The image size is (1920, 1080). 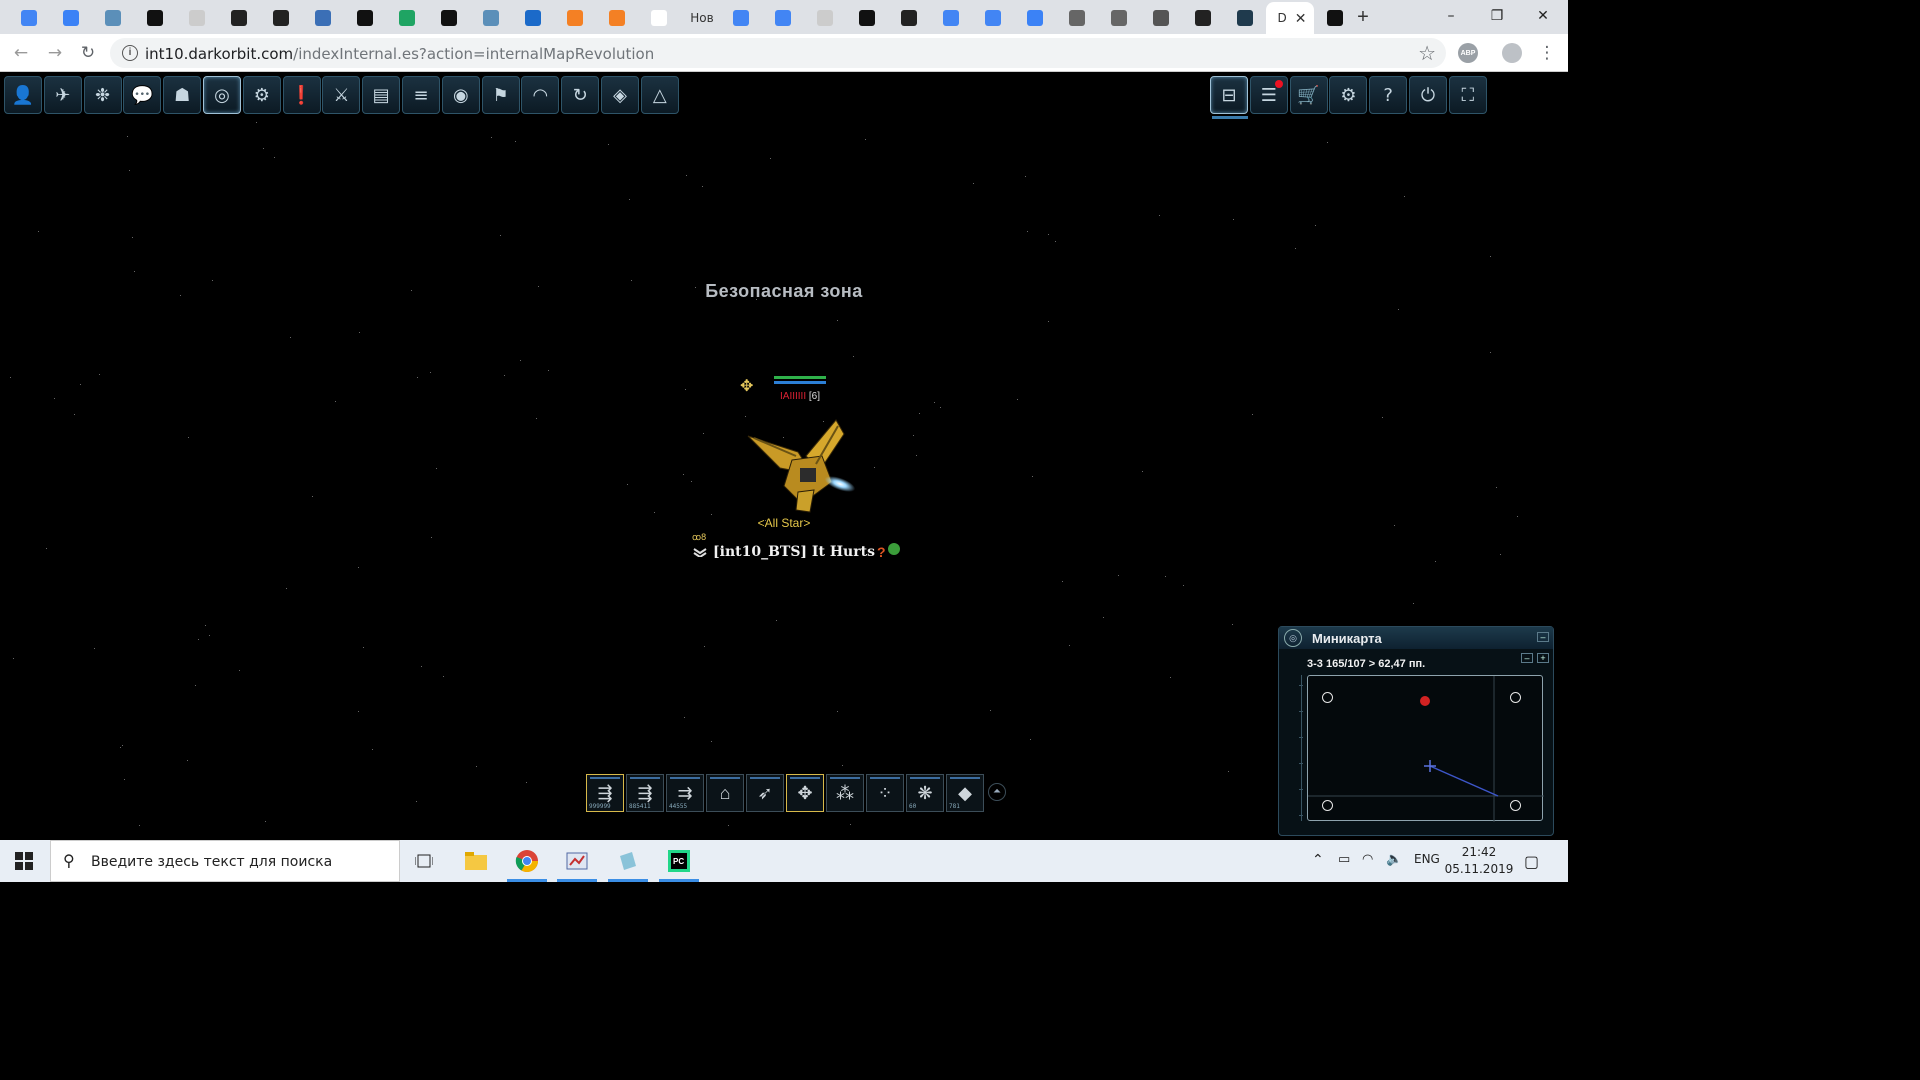 What do you see at coordinates (1388, 95) in the screenshot?
I see `help-icon: ?` at bounding box center [1388, 95].